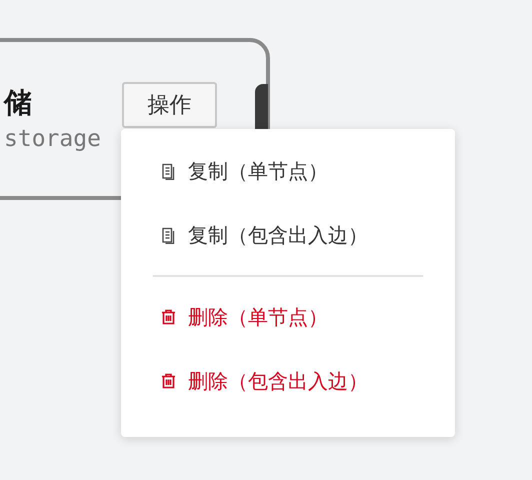  What do you see at coordinates (292, 235) in the screenshot?
I see `menu-item: 复制（包含出入边）` at bounding box center [292, 235].